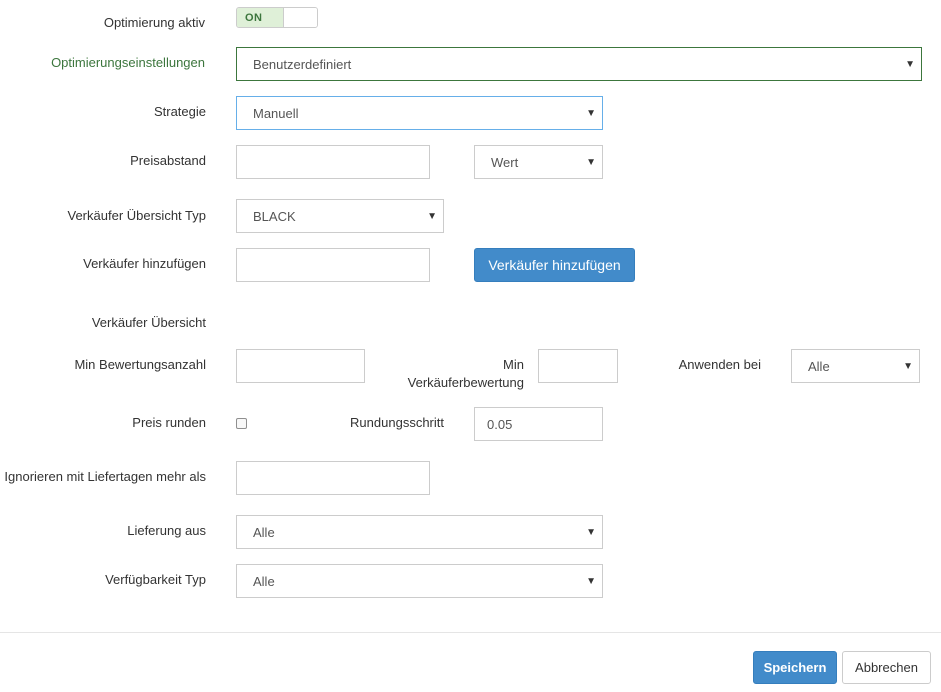 The width and height of the screenshot is (941, 692). I want to click on ignore-delivery-days-input, so click(333, 478).